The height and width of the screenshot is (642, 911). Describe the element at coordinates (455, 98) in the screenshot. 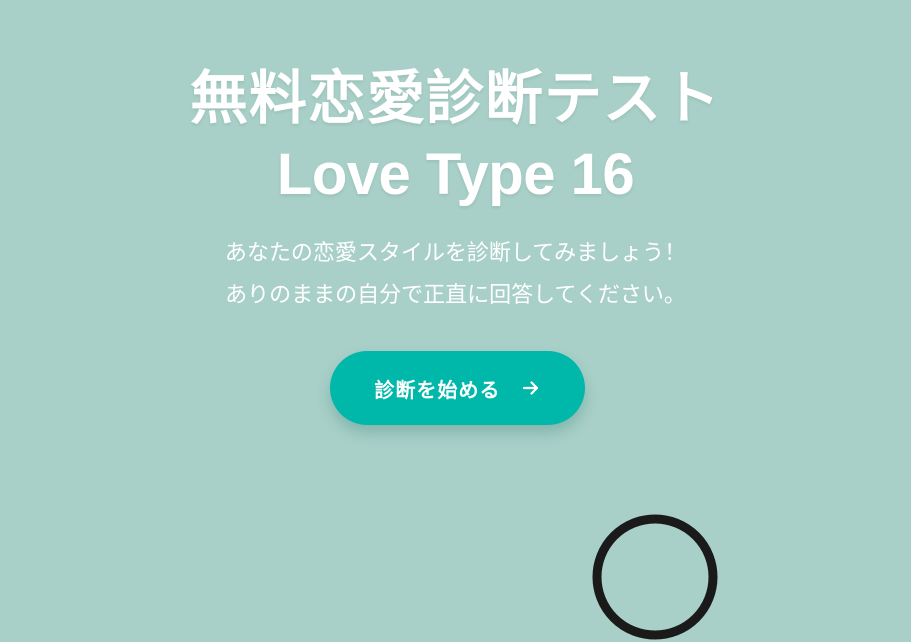

I see `hero-title-japanese: 無料恋愛診断テスト` at that location.